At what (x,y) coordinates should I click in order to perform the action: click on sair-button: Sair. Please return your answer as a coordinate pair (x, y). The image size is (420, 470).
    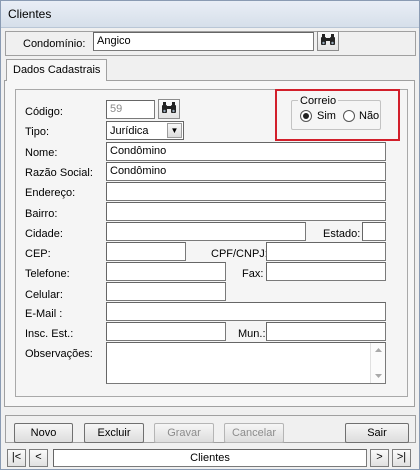
    Looking at the image, I should click on (377, 433).